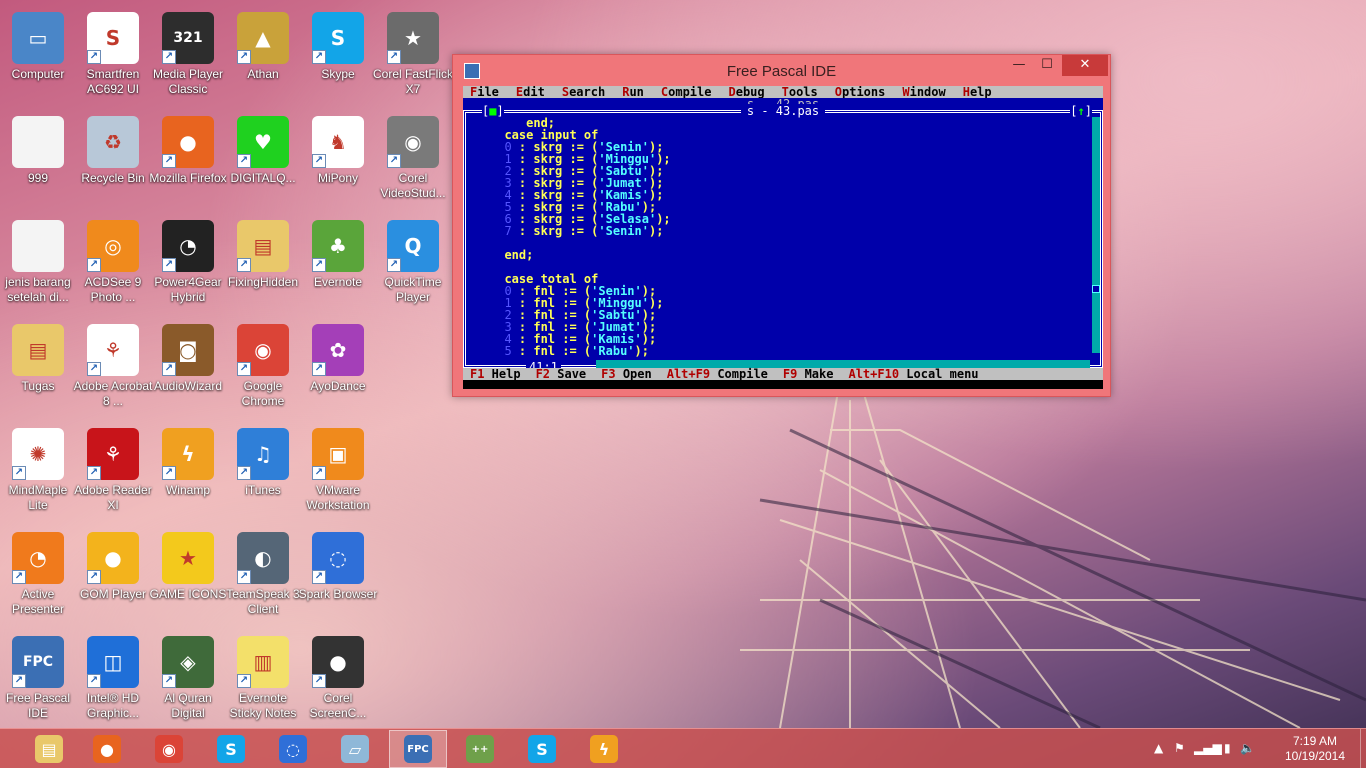 The image size is (1366, 768). Describe the element at coordinates (338, 55) in the screenshot. I see `desktop-icon: S ↗ Skype` at that location.